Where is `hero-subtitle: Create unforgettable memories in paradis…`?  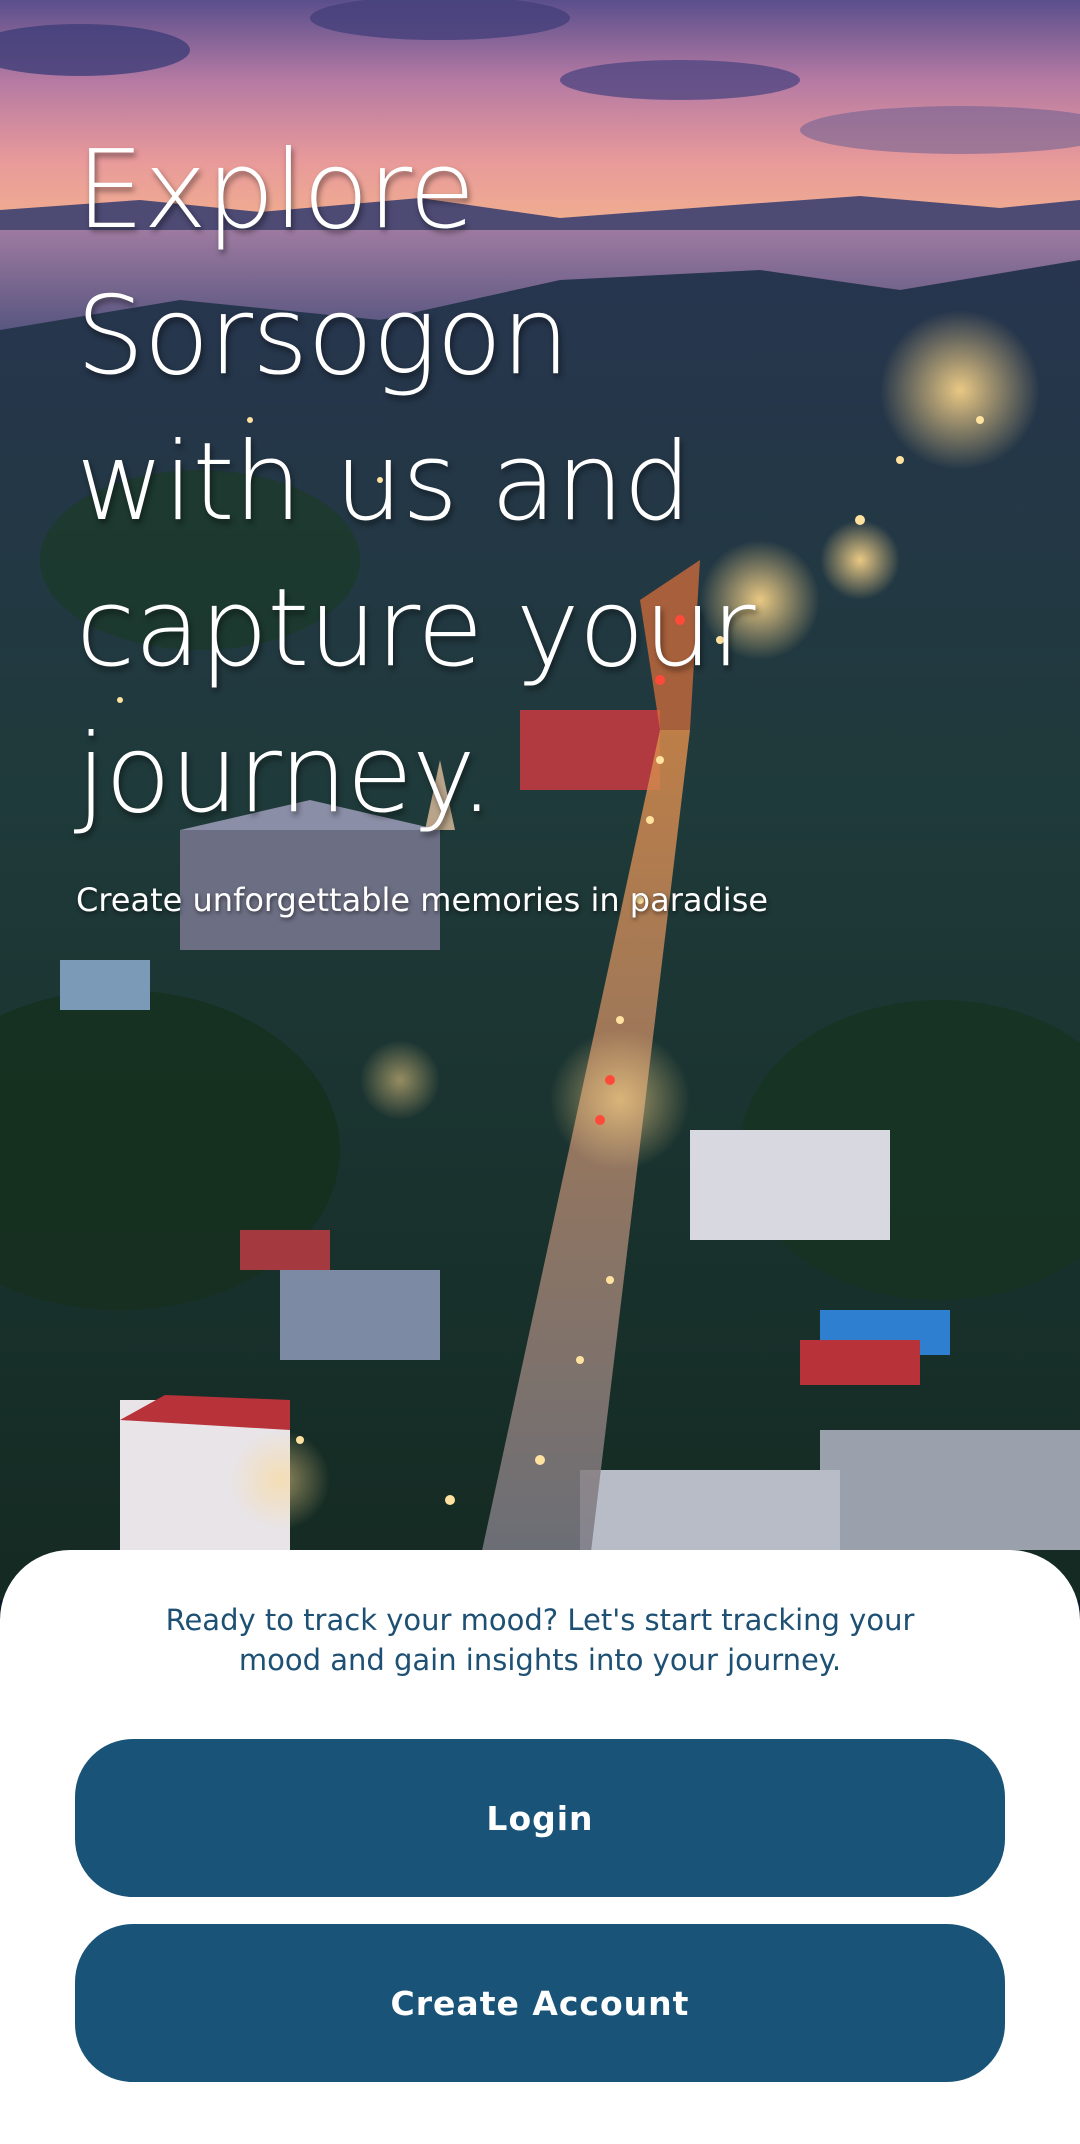
hero-subtitle: Create unforgettable memories in paradis… is located at coordinates (422, 900).